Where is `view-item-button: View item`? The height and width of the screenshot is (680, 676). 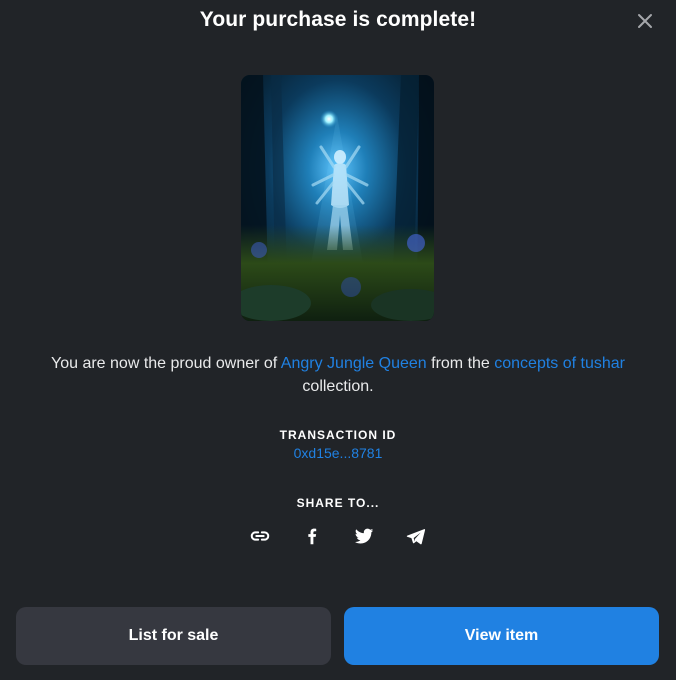 view-item-button: View item is located at coordinates (501, 636).